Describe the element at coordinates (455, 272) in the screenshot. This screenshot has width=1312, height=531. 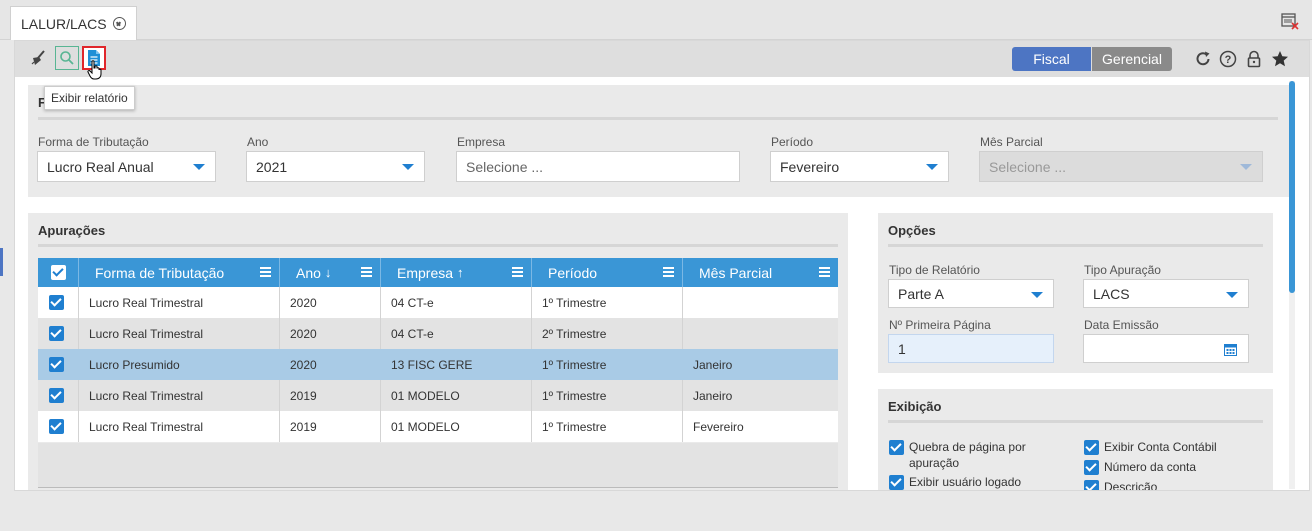
I see `col-empresa: Empresa ↑` at that location.